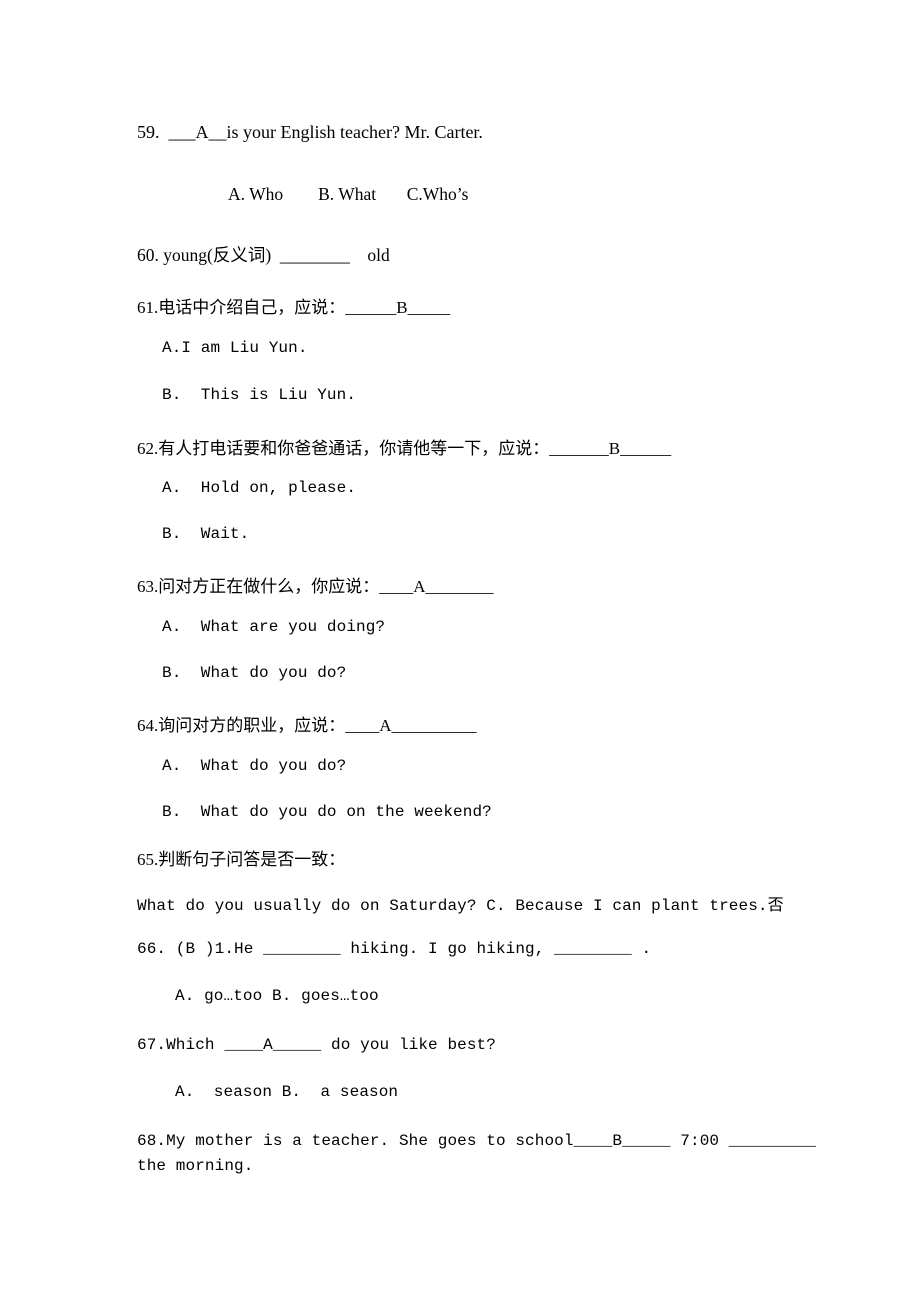  I want to click on question-62-option-b: B. Wait., so click(206, 534).